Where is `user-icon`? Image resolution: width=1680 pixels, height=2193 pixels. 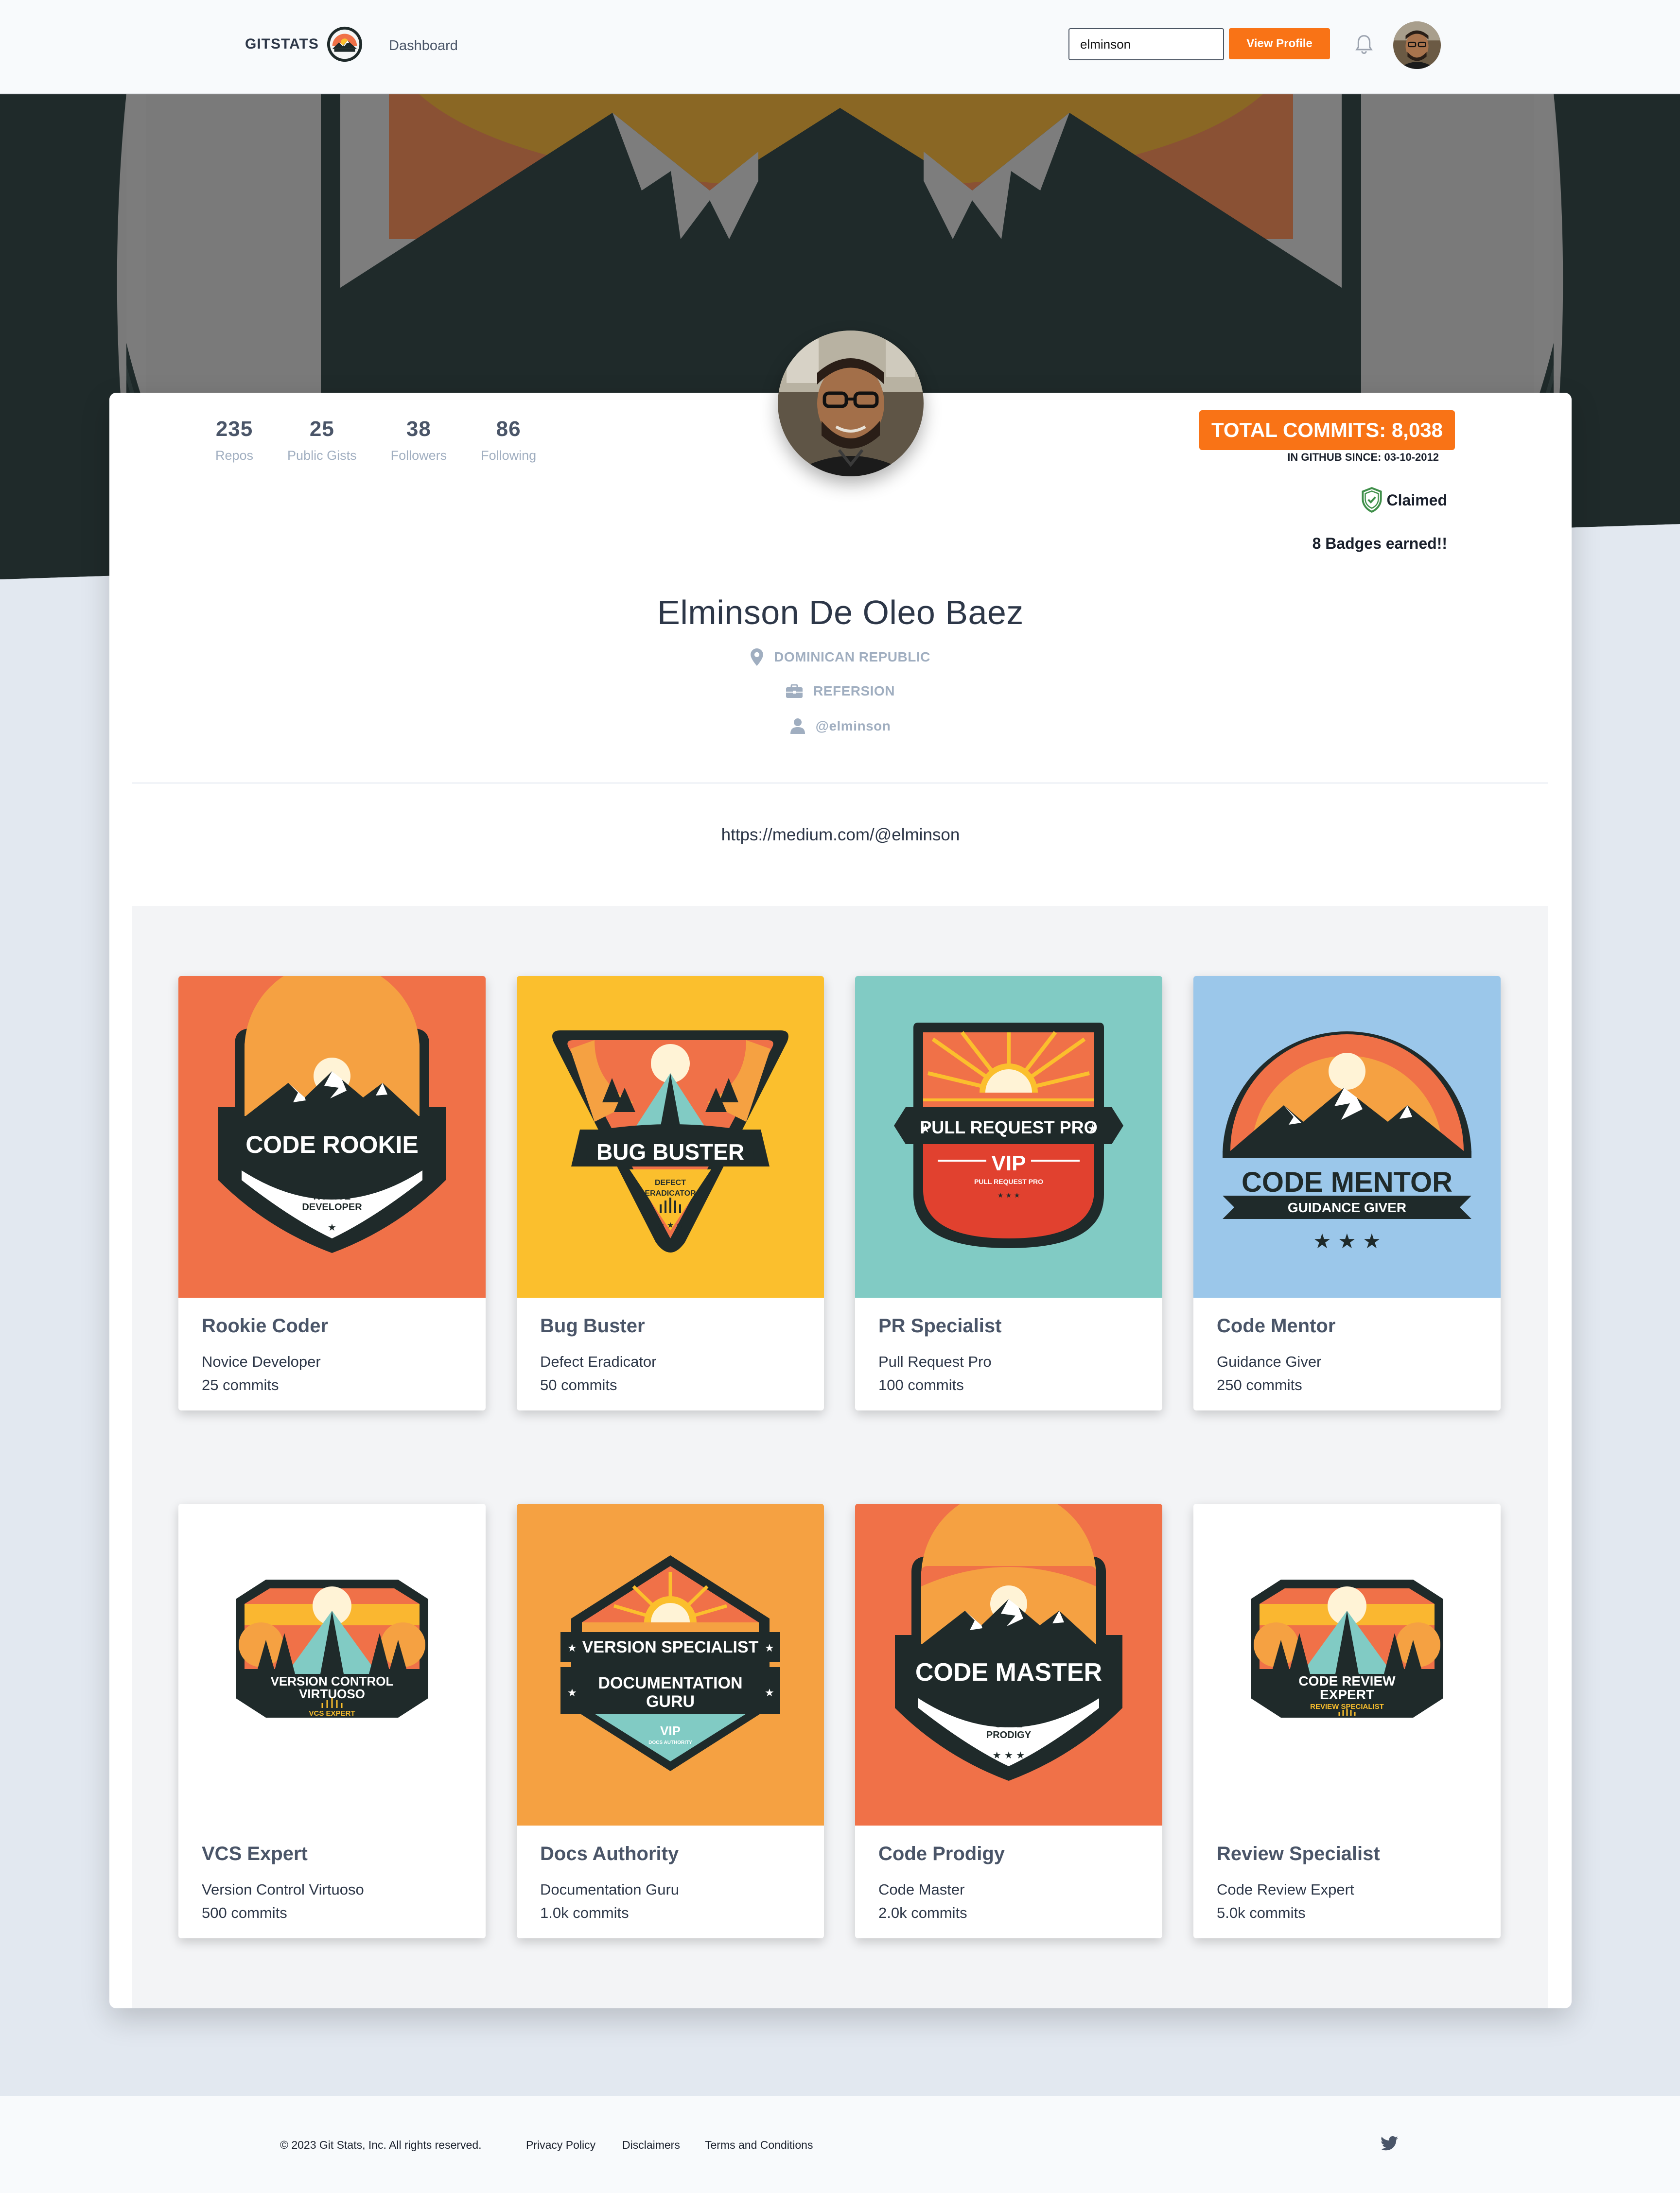
user-icon is located at coordinates (797, 726).